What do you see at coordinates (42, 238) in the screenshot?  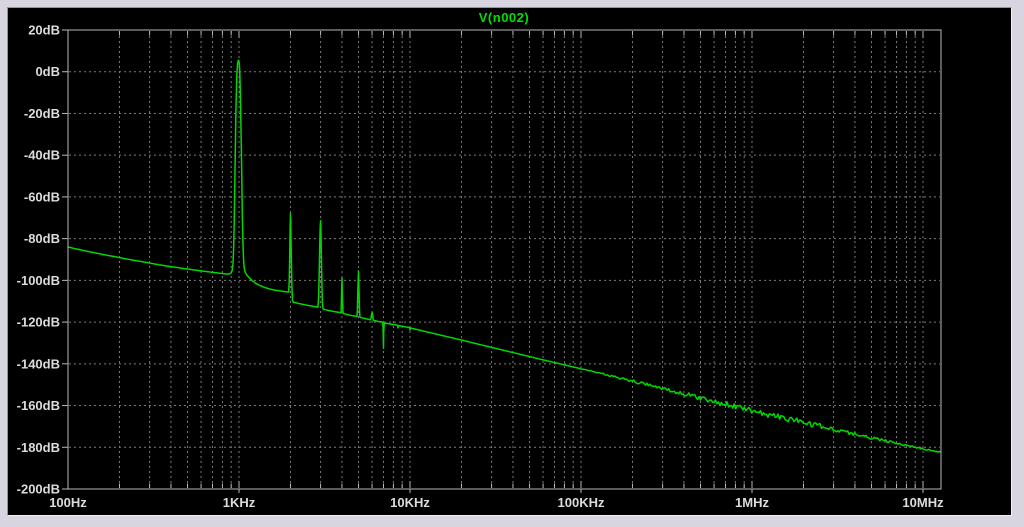 I see `y-tick-label: -80dB` at bounding box center [42, 238].